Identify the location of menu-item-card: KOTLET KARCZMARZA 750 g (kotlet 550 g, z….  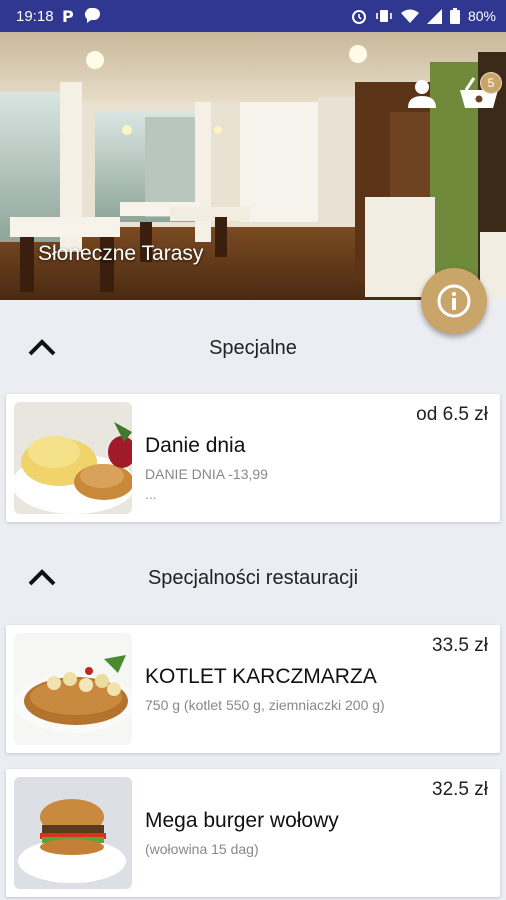
(253, 689).